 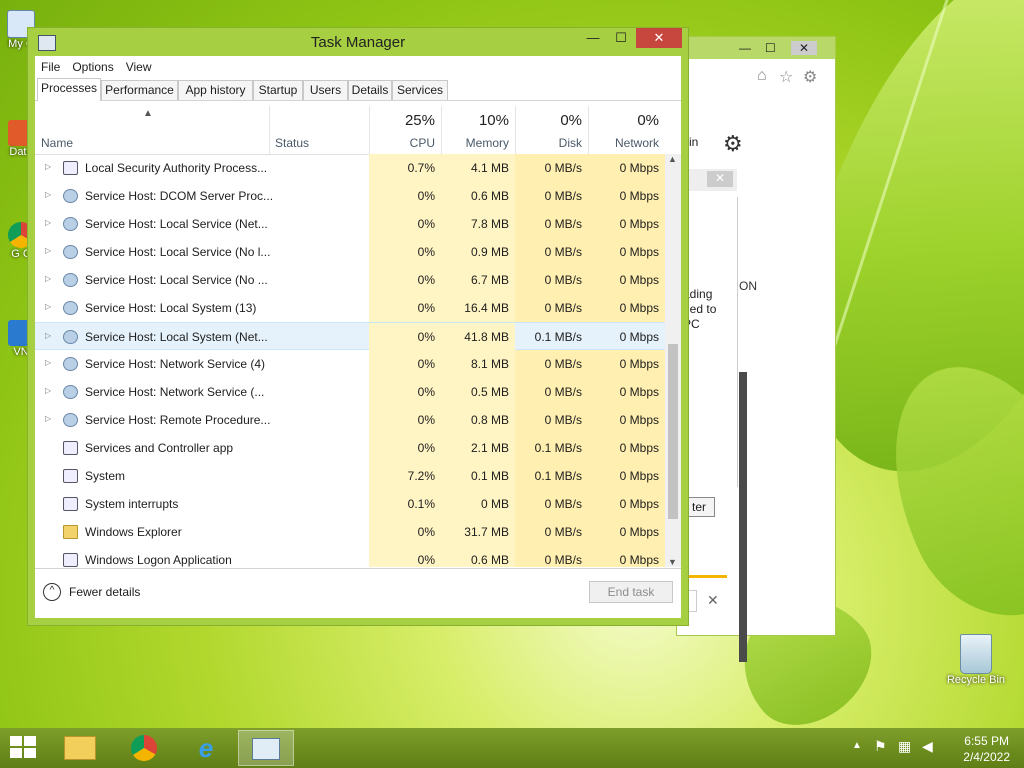 I want to click on column-header-network: 0% Network, so click(x=626, y=130).